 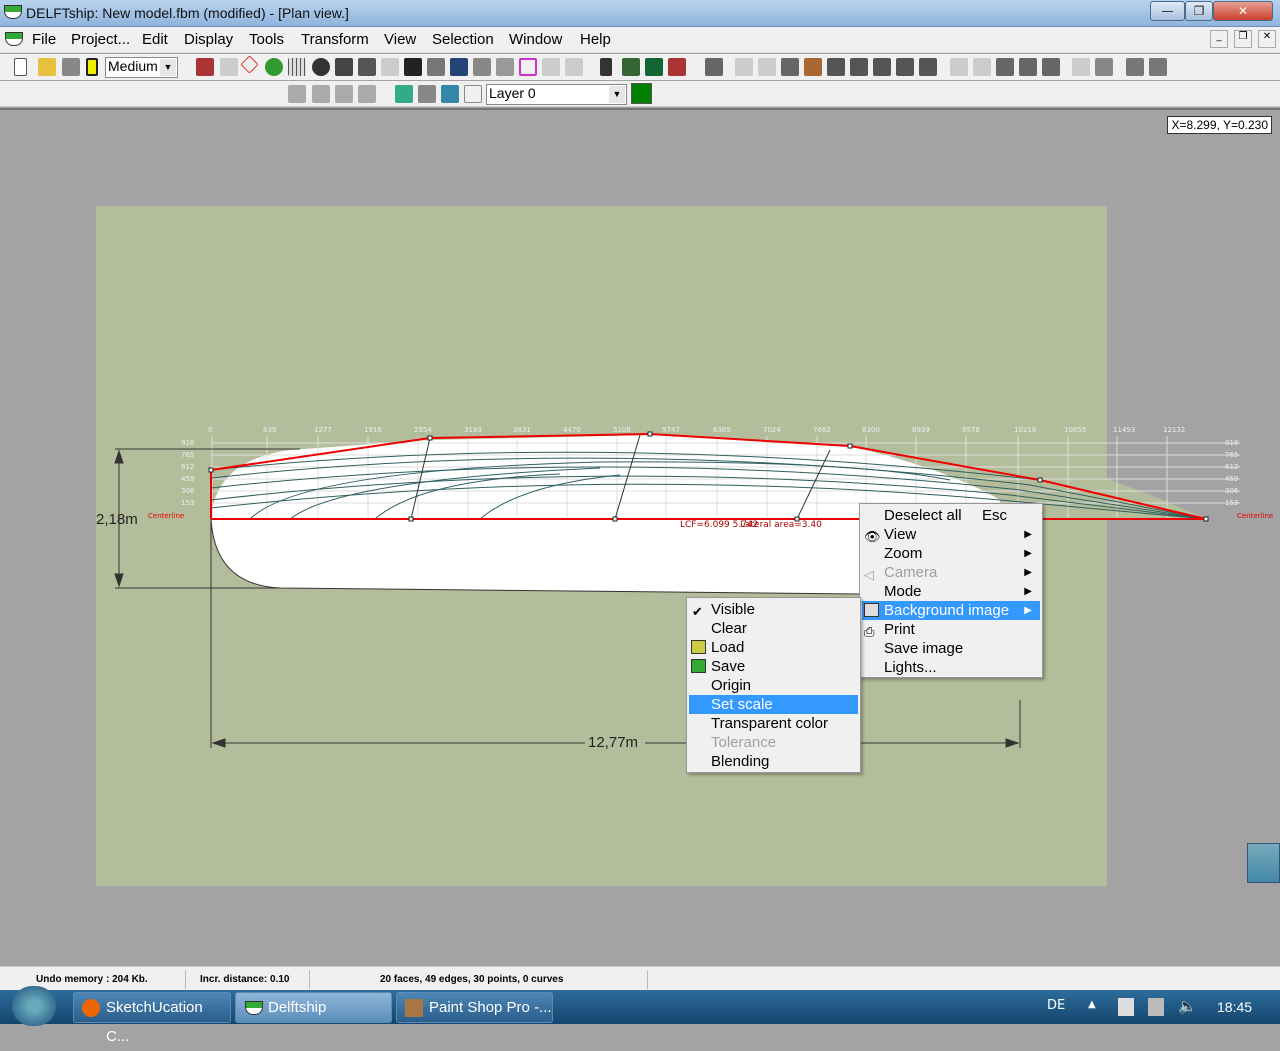 What do you see at coordinates (951, 629) in the screenshot?
I see `menu-item-print: ⎙ Print` at bounding box center [951, 629].